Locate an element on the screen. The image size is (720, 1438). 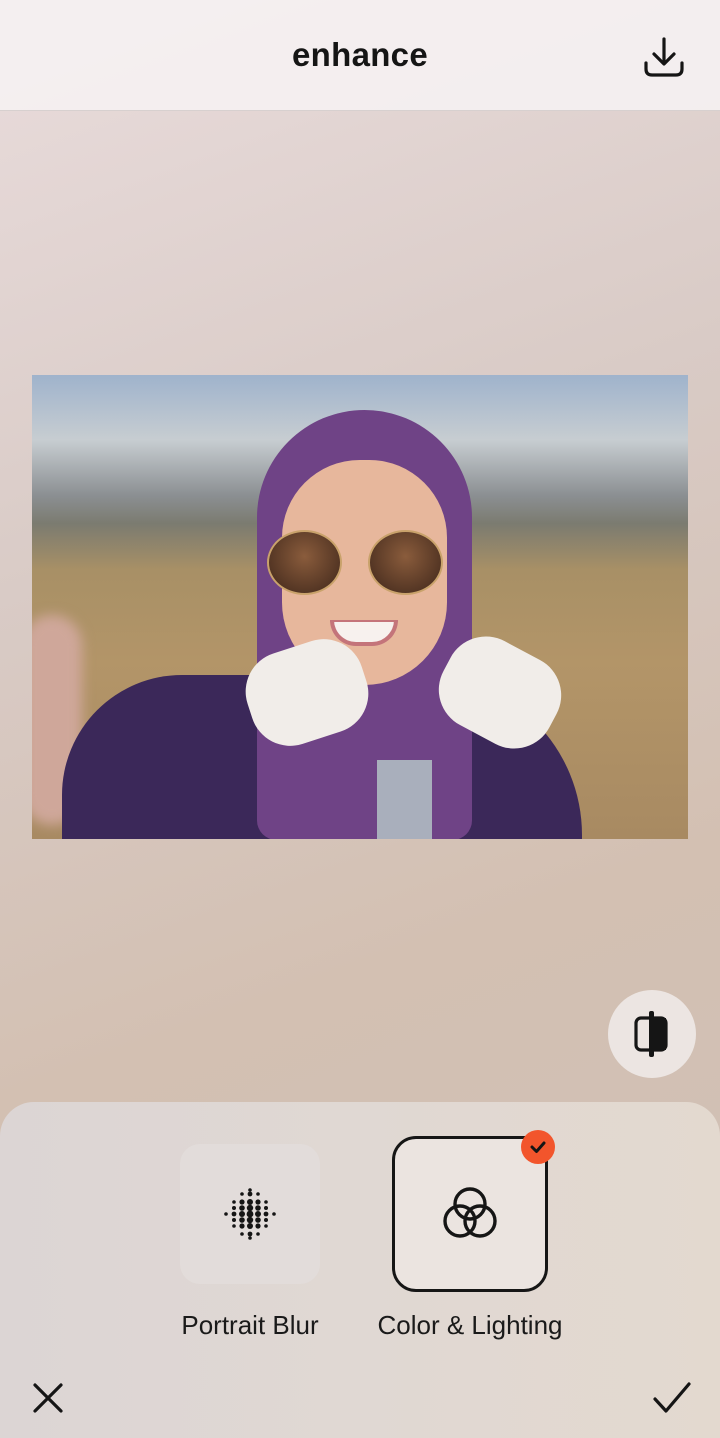
apply-button is located at coordinates (672, 1398).